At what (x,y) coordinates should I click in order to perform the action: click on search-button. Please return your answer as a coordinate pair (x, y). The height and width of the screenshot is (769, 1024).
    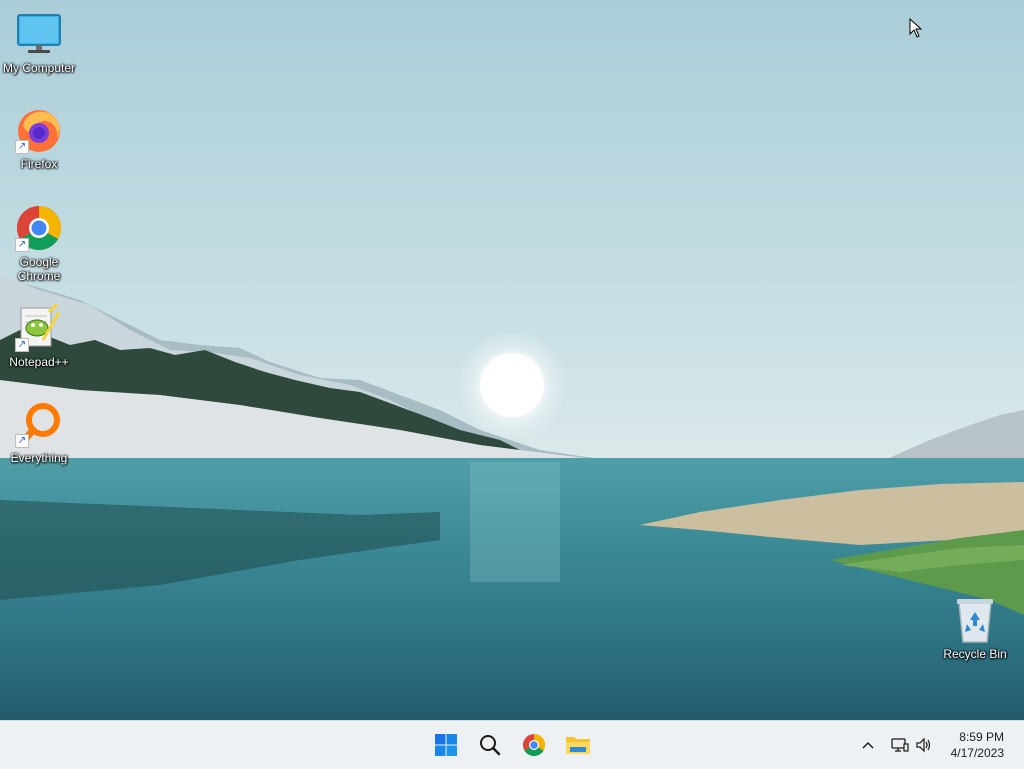
    Looking at the image, I should click on (490, 745).